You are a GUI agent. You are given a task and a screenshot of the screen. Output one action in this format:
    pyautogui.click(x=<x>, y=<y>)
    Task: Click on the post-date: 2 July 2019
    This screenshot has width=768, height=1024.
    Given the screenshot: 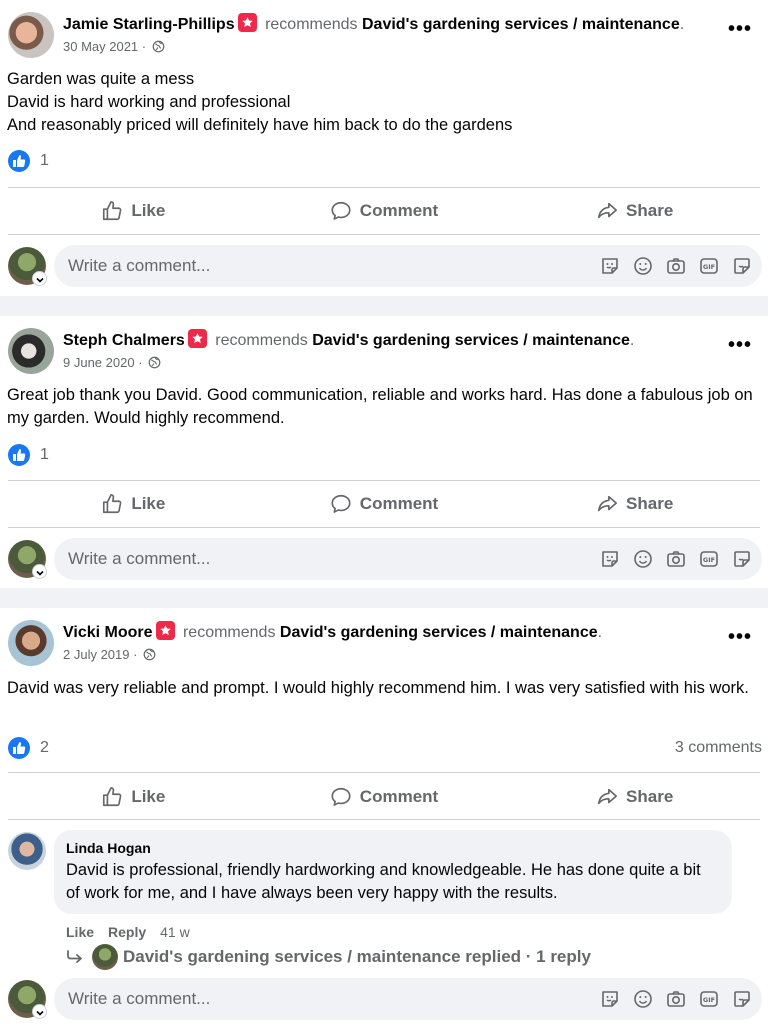 What is the action you would take?
    pyautogui.click(x=96, y=654)
    